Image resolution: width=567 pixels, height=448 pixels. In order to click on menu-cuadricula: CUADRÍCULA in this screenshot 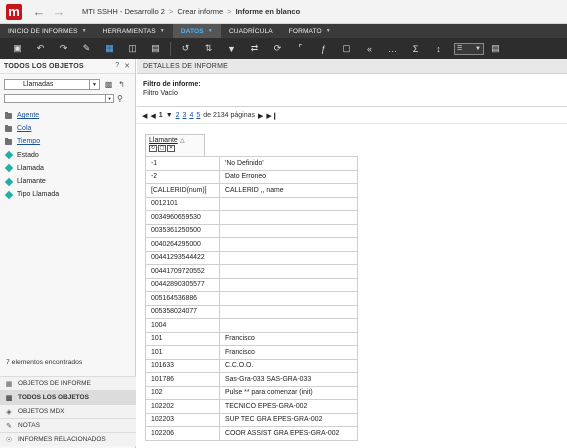, I will do `click(251, 31)`.